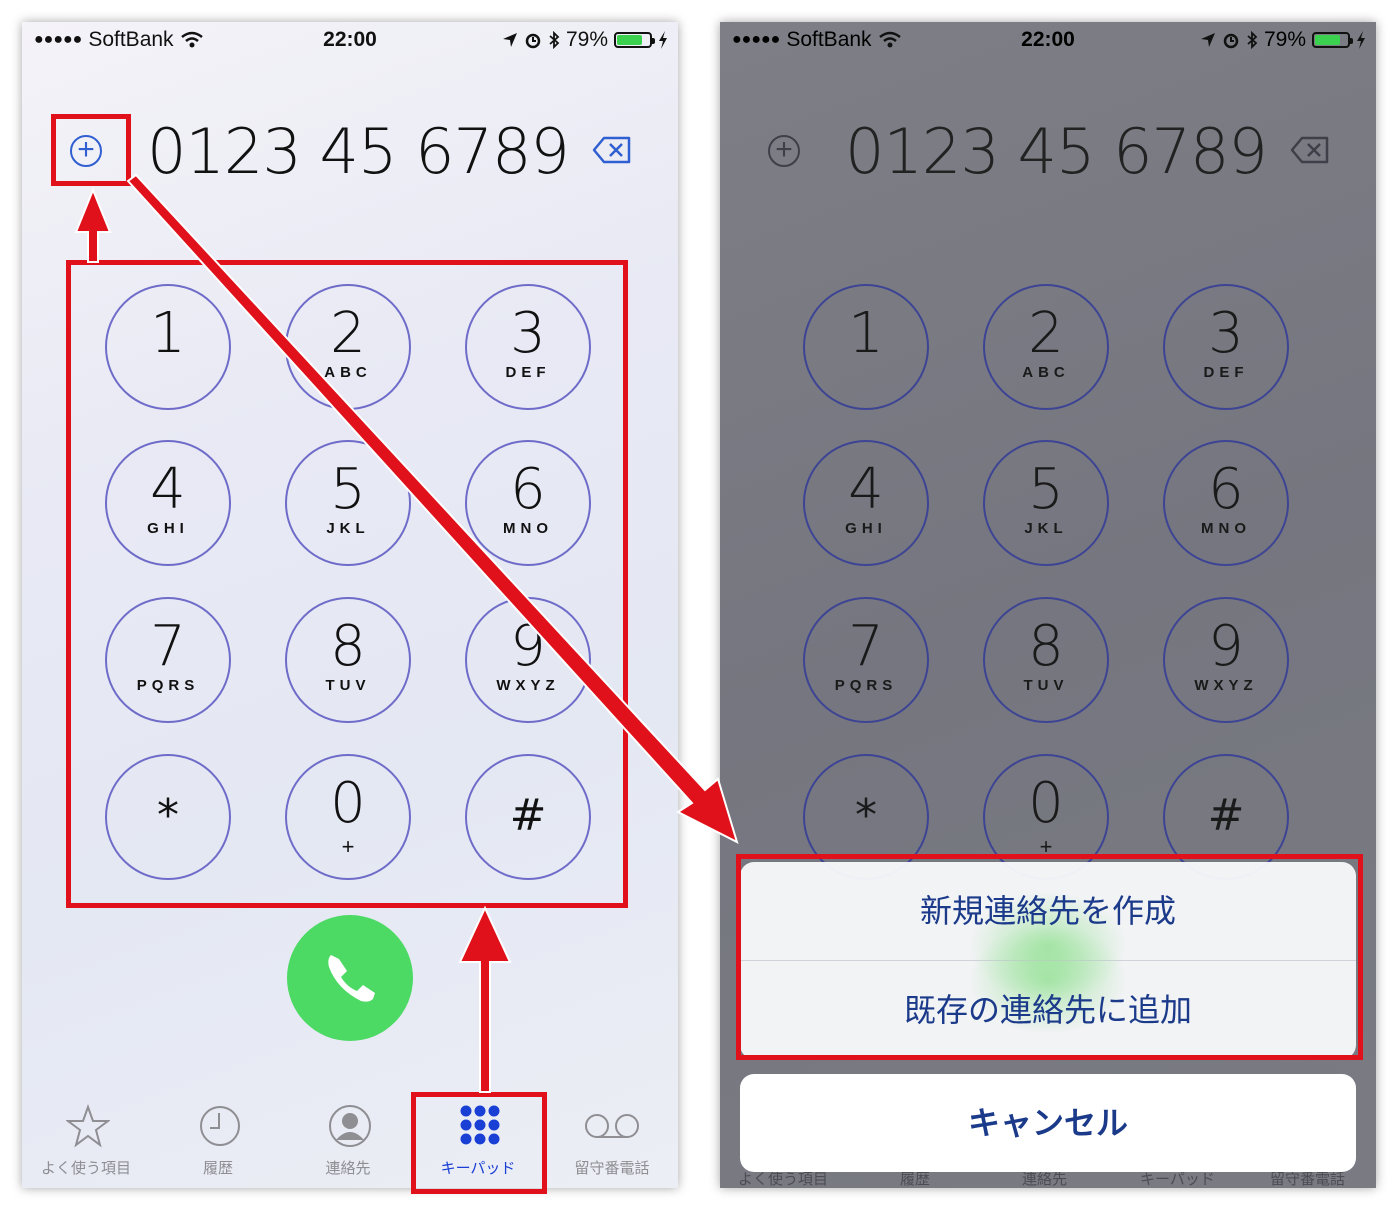  Describe the element at coordinates (1046, 646) in the screenshot. I see `key-digit: 8` at that location.